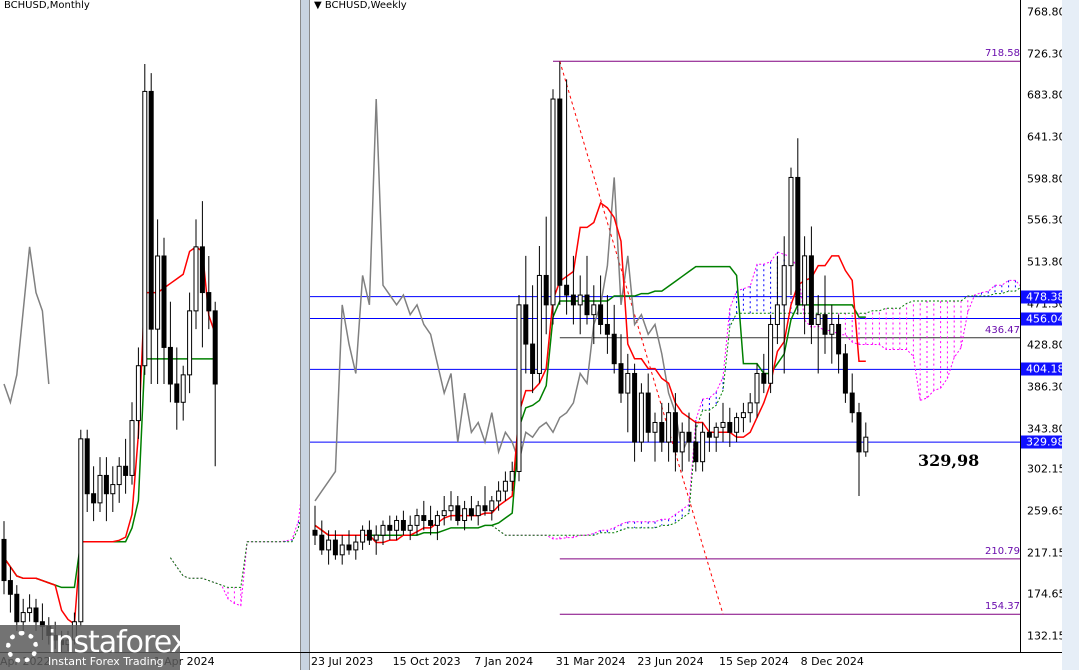 Image resolution: width=1079 pixels, height=671 pixels. What do you see at coordinates (109, 435) in the screenshot?
I see `tenkan-sen-line` at bounding box center [109, 435].